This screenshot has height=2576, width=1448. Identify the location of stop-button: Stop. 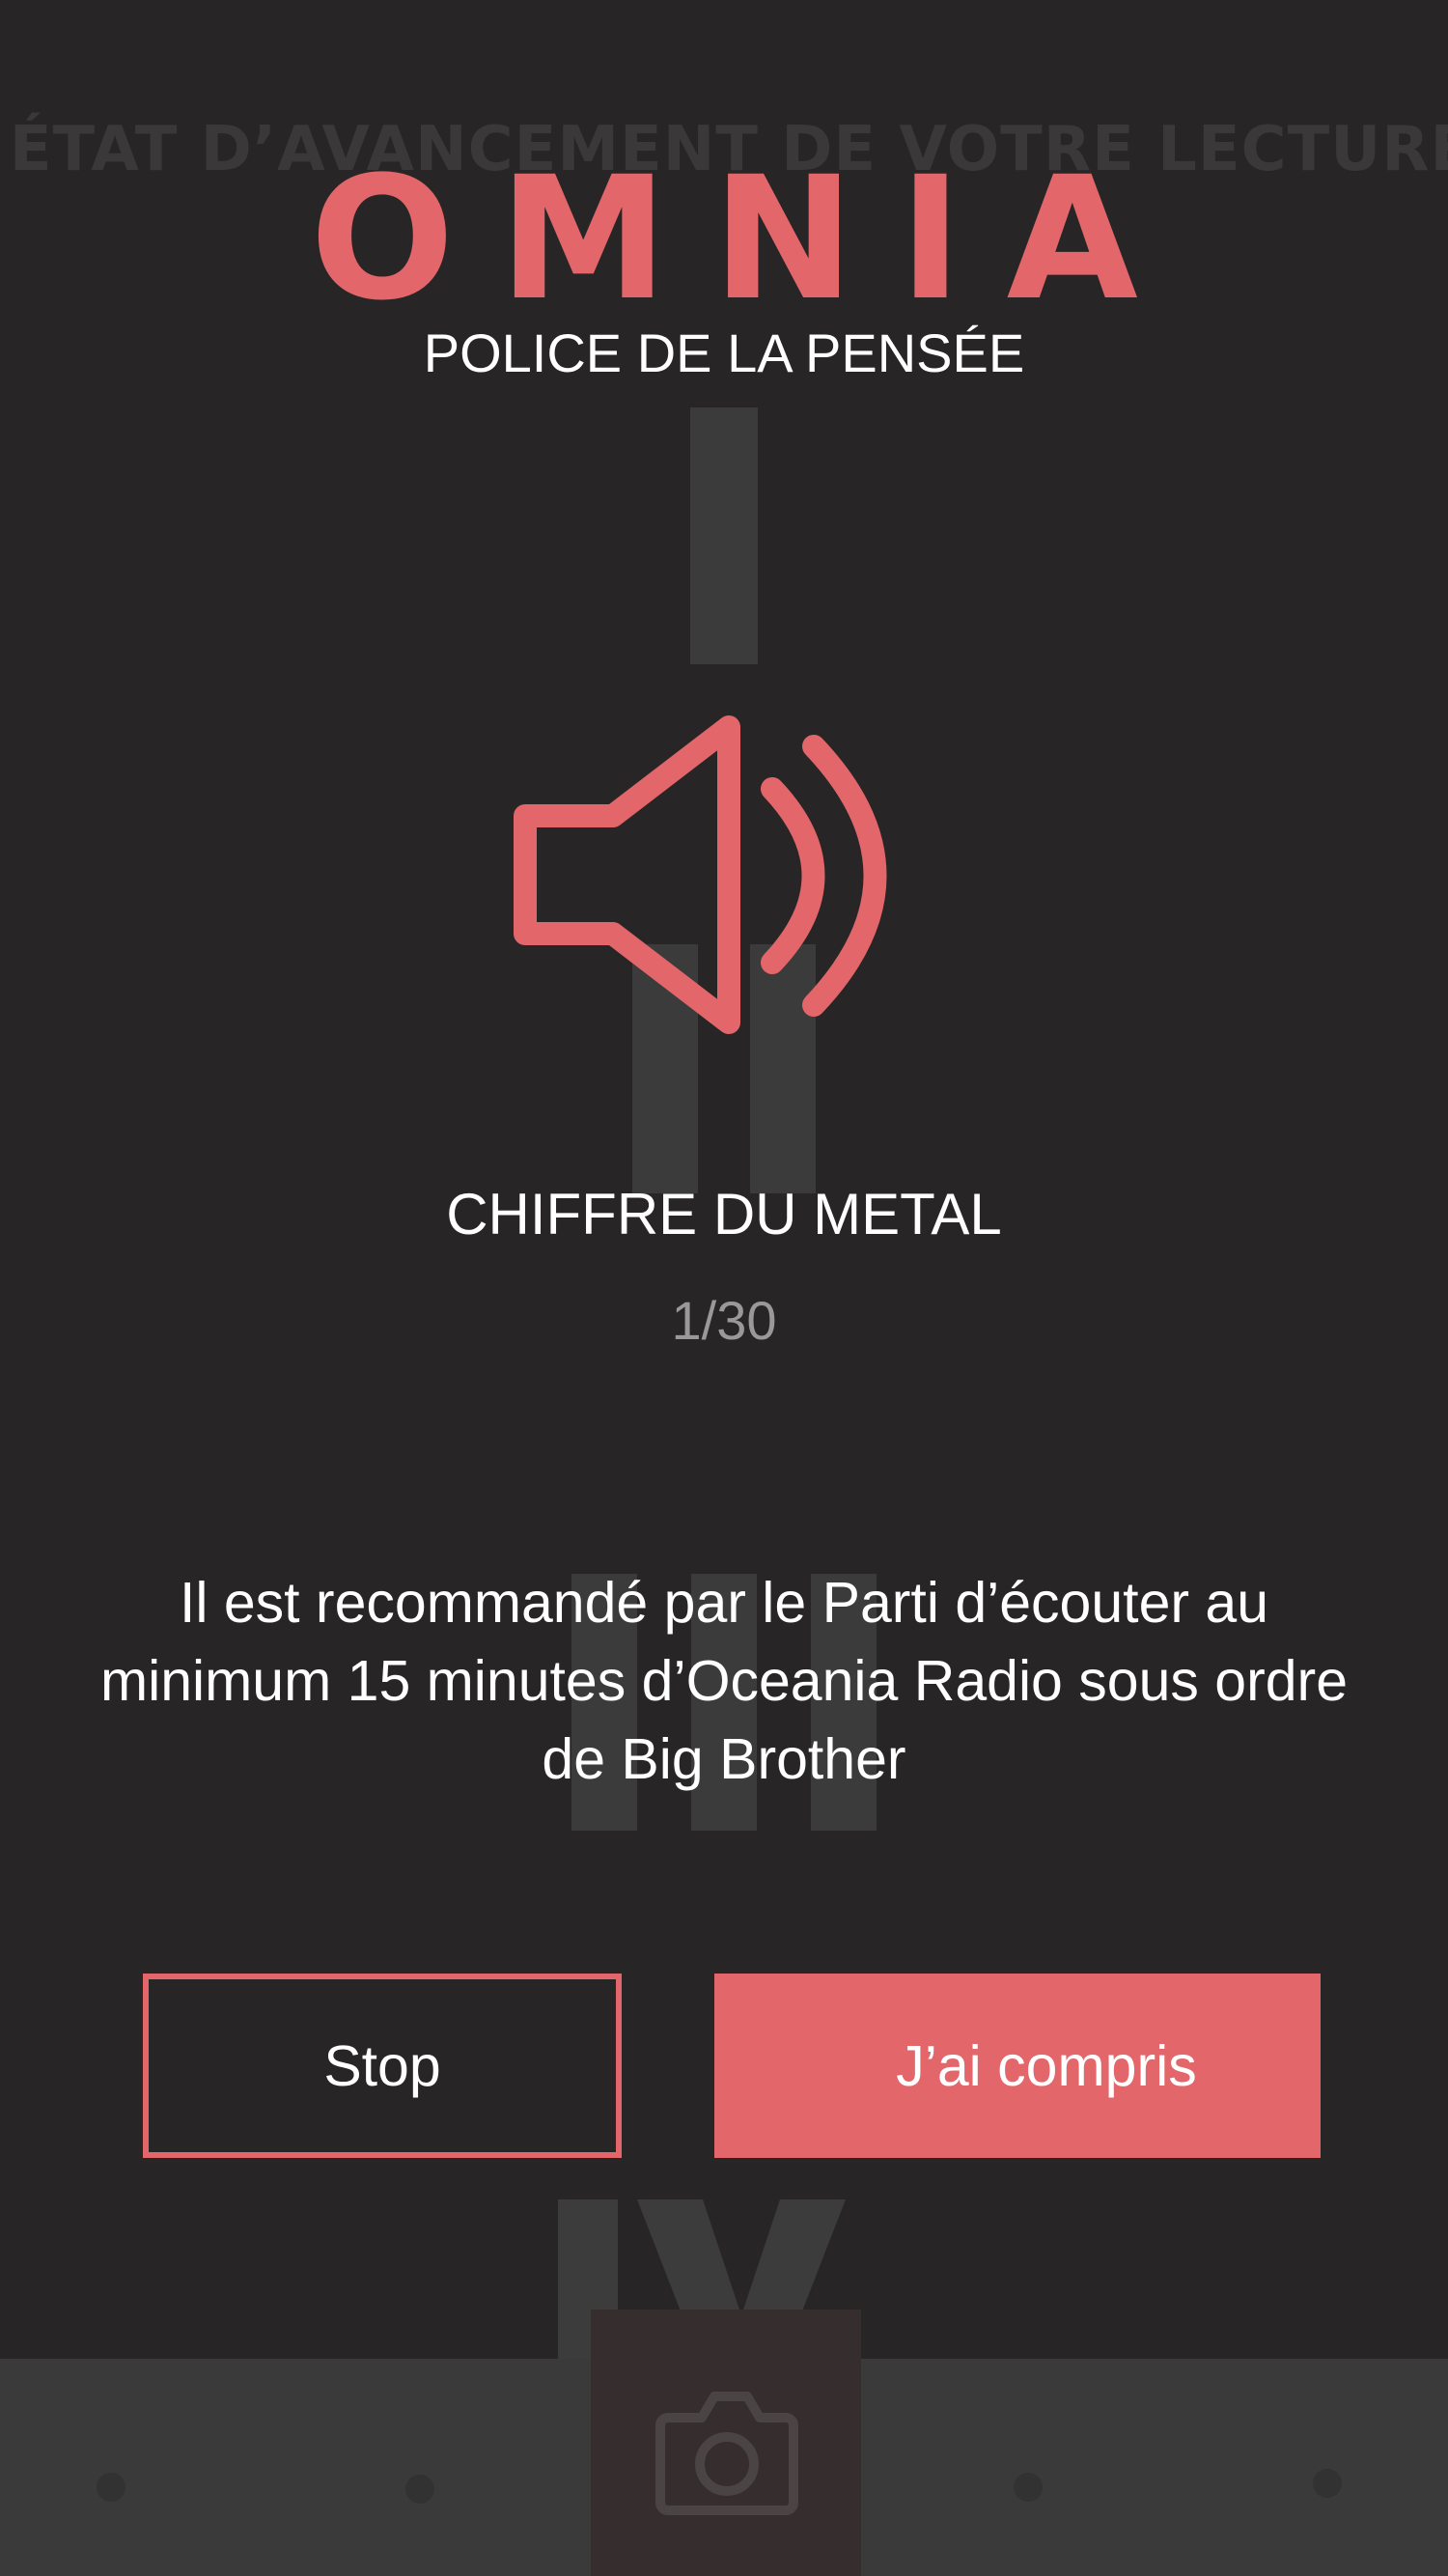
(383, 2066).